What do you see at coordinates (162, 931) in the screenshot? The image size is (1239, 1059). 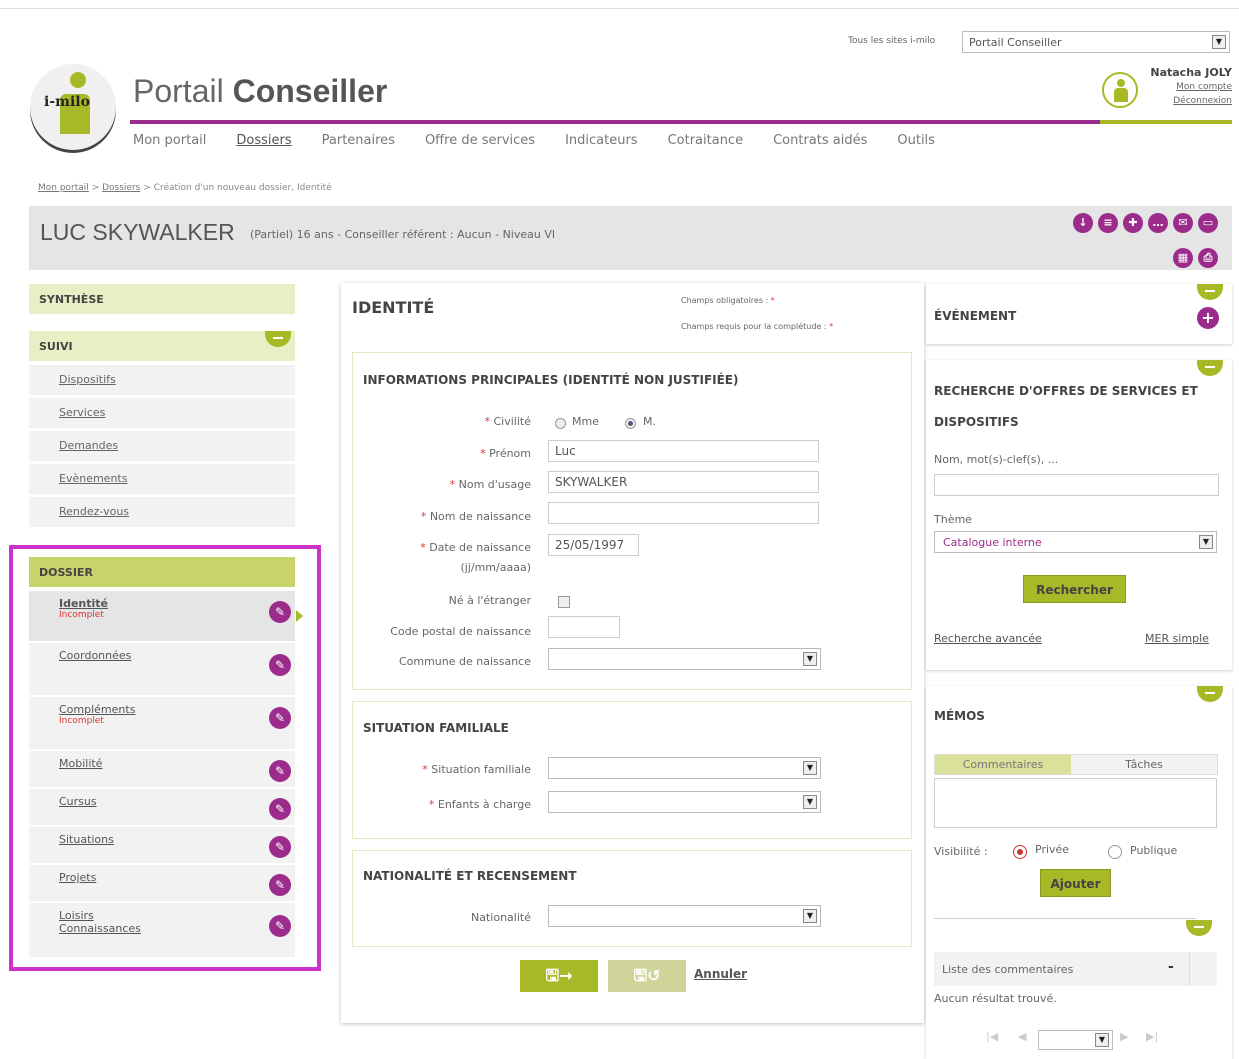 I see `dossier-item-loisirs: Loisirs Connaissances ✎` at bounding box center [162, 931].